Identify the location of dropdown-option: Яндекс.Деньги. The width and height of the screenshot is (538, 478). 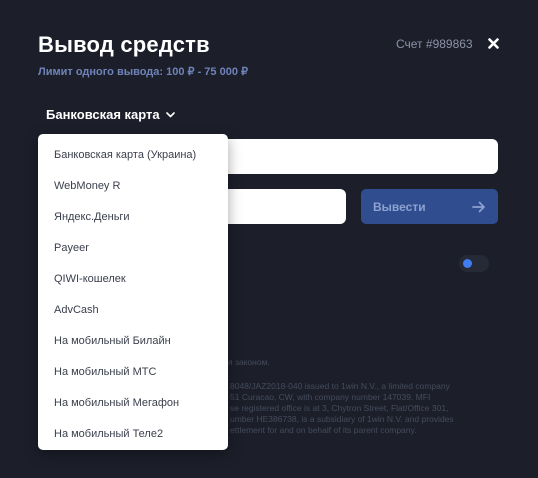
(133, 217).